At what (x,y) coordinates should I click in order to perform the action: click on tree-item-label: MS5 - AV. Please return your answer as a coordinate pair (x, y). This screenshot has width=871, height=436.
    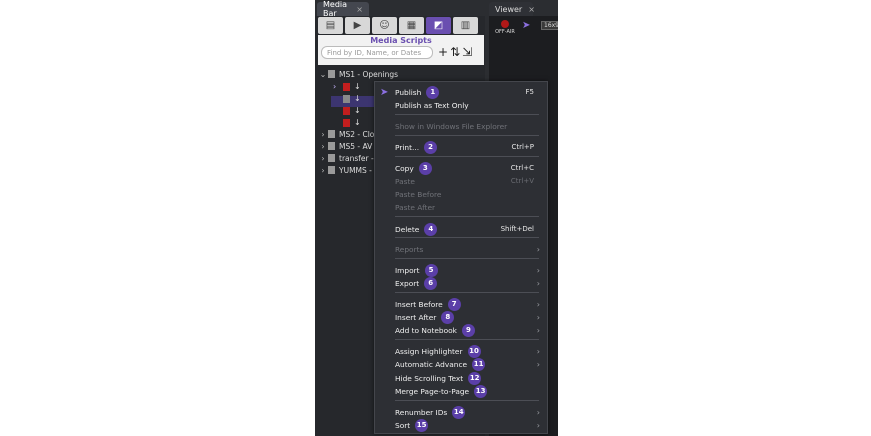
    Looking at the image, I should click on (356, 146).